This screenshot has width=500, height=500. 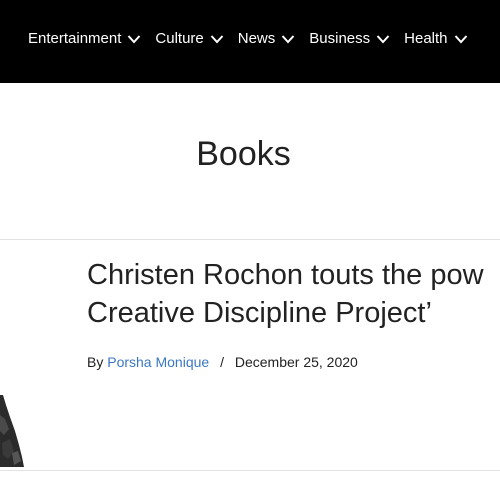 What do you see at coordinates (12, 431) in the screenshot?
I see `article-thumbnail` at bounding box center [12, 431].